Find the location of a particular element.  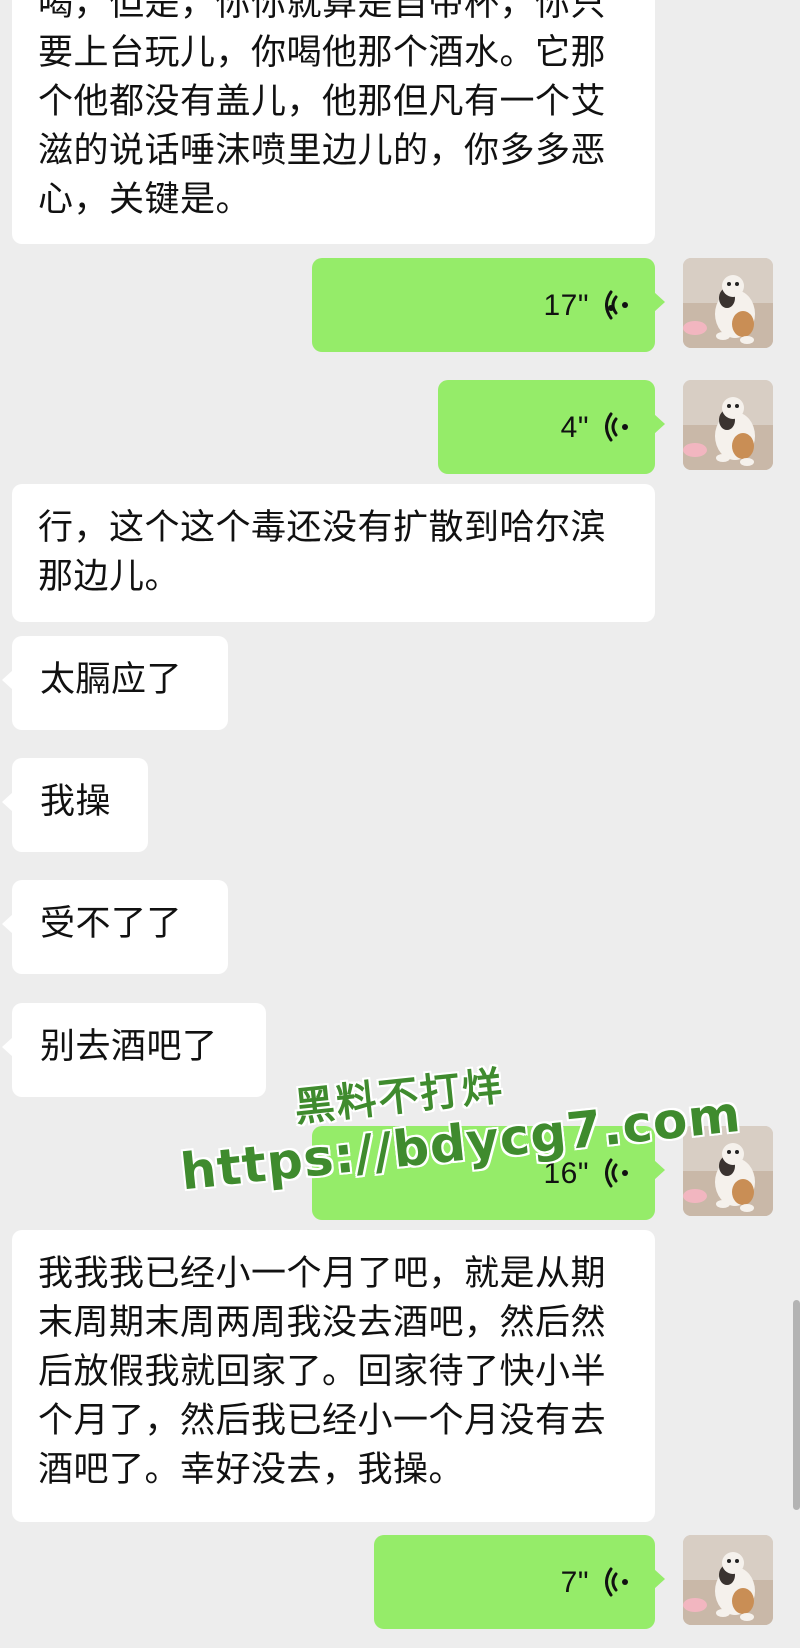

voice-message-bubble: 16" is located at coordinates (488, 1173).